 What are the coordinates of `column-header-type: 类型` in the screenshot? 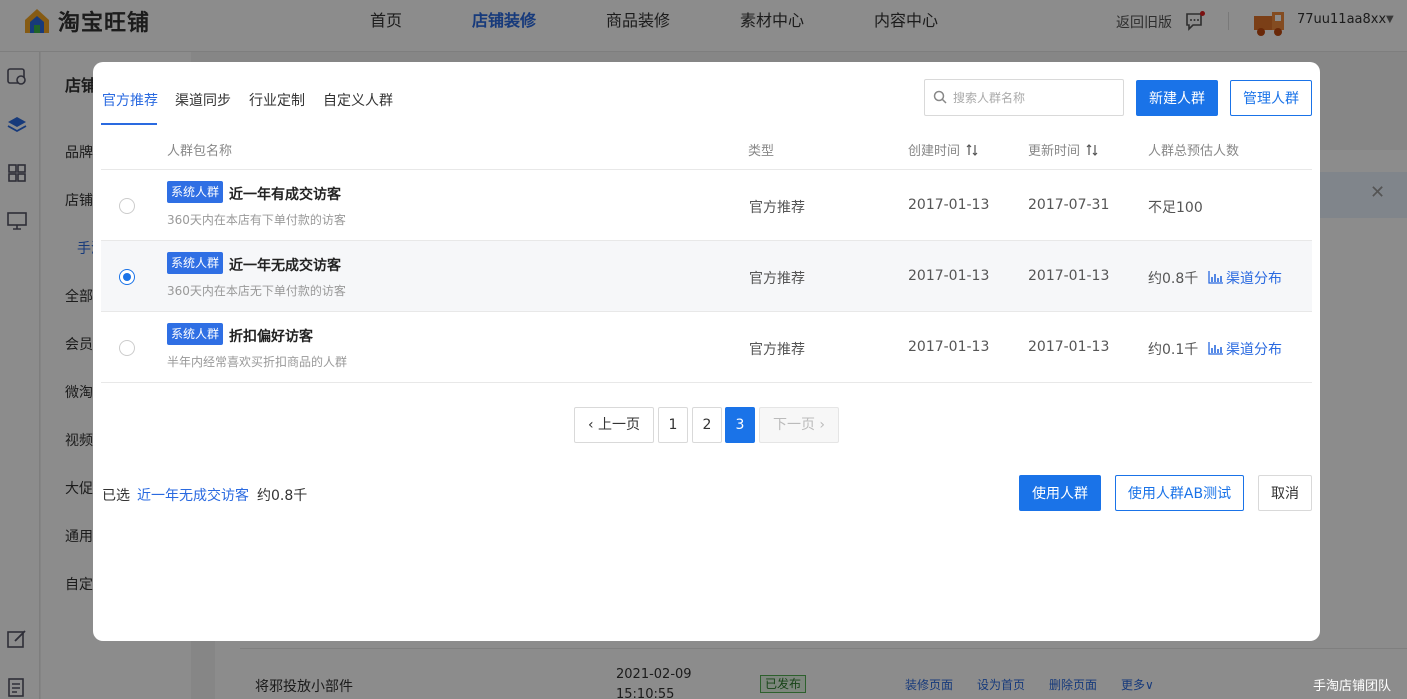 It's located at (761, 151).